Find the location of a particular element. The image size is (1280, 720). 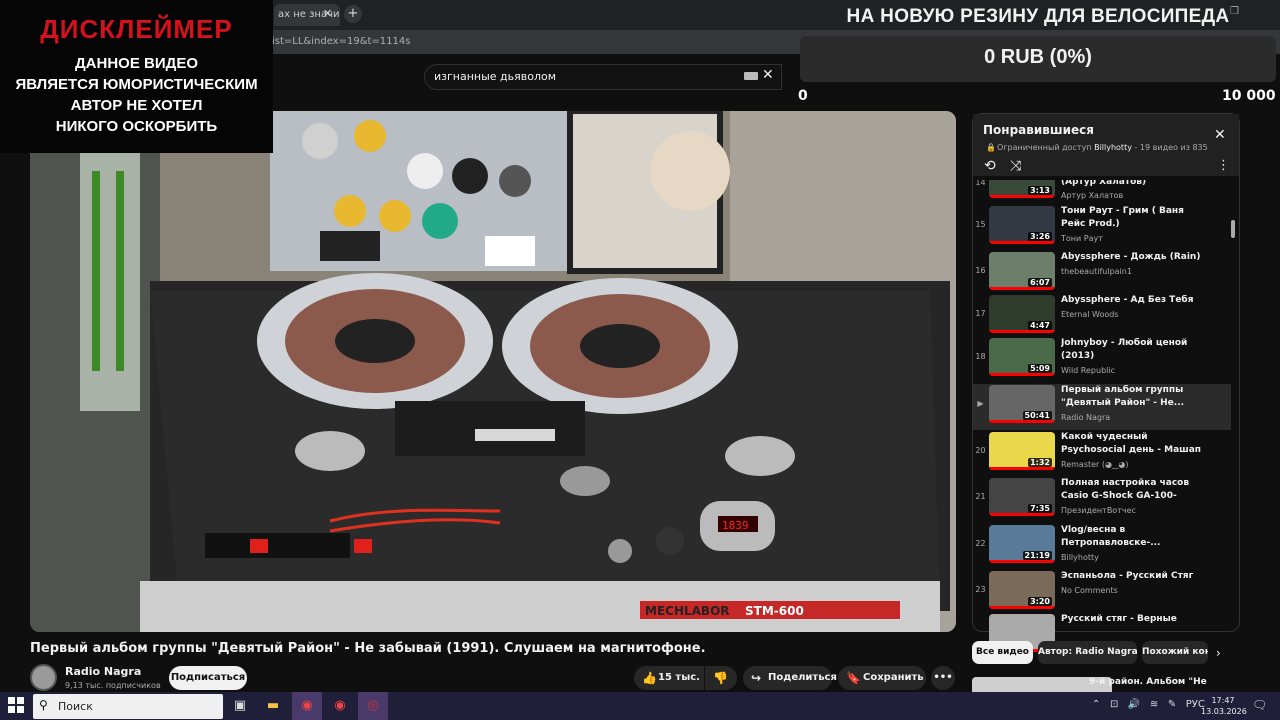

playlist-item-title: Johnyboy - Любой ценой (2013) is located at coordinates (1124, 349).